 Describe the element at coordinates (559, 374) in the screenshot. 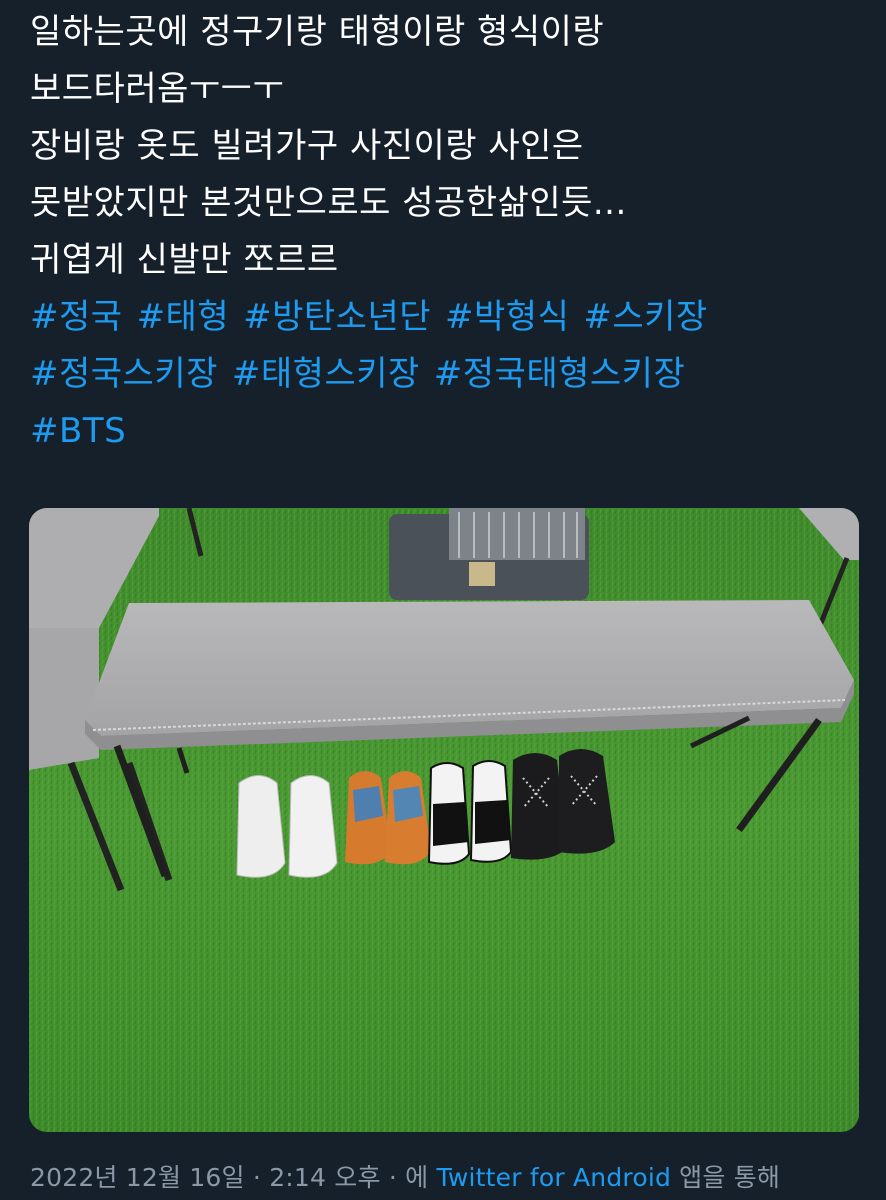

I see `hashtag-link: #정국태형스키장` at that location.